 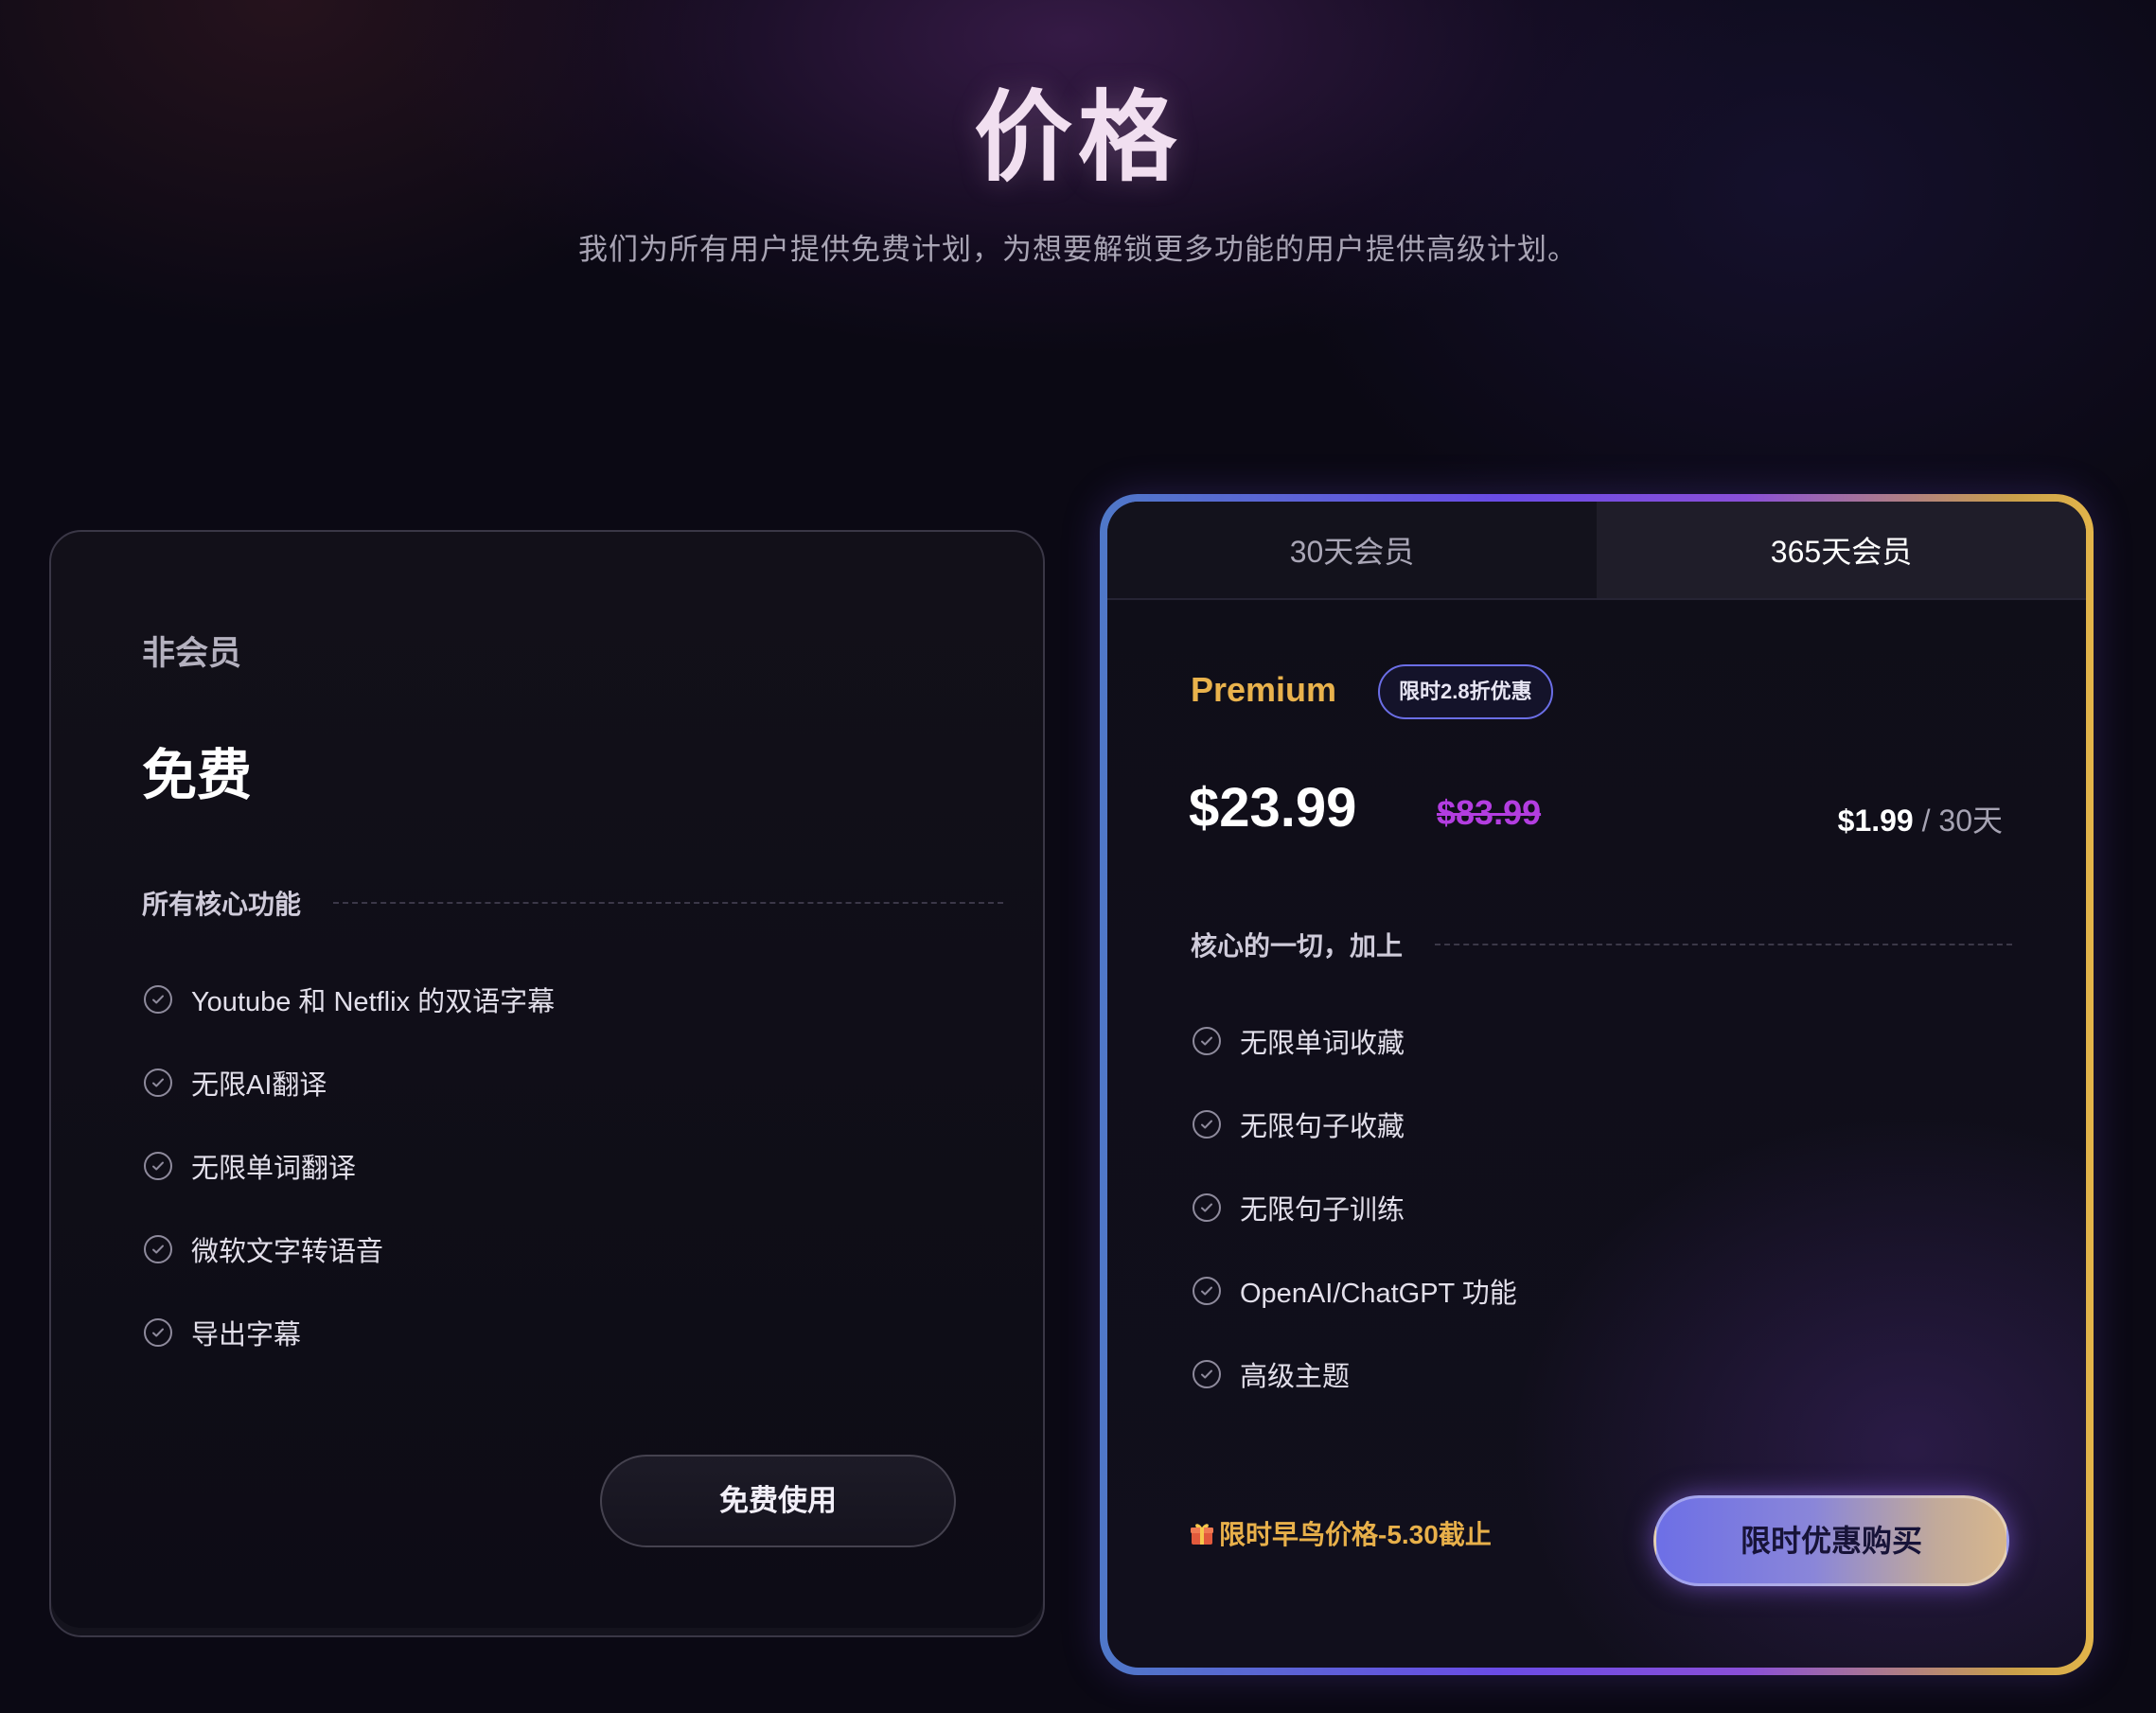 What do you see at coordinates (1322, 1127) in the screenshot?
I see `feature-text: 无限句子收藏` at bounding box center [1322, 1127].